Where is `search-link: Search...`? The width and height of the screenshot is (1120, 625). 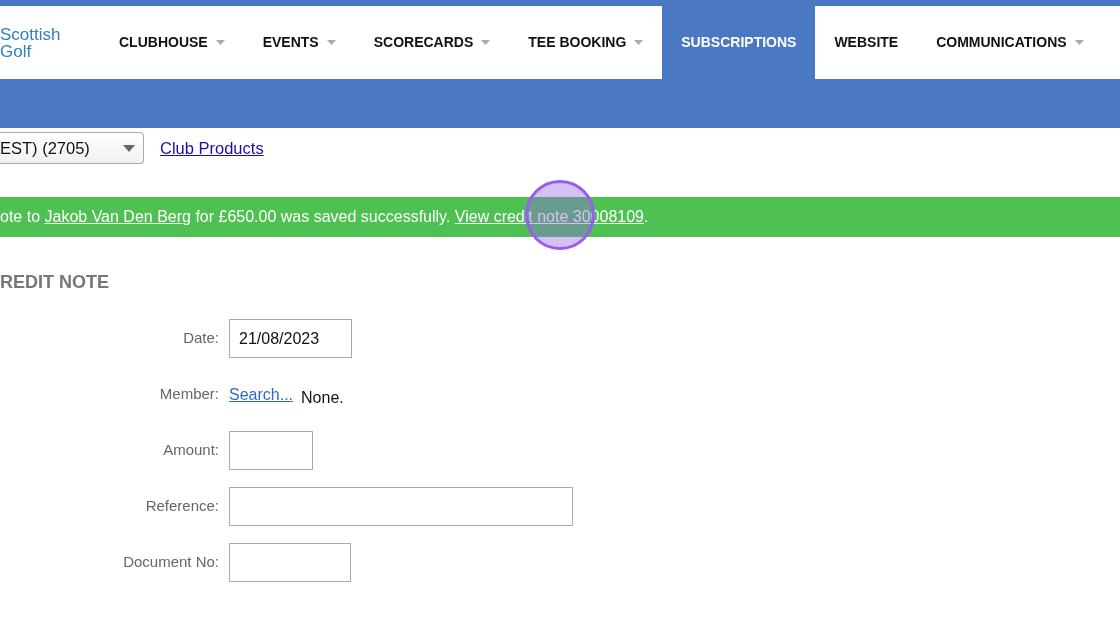 search-link: Search... is located at coordinates (261, 394).